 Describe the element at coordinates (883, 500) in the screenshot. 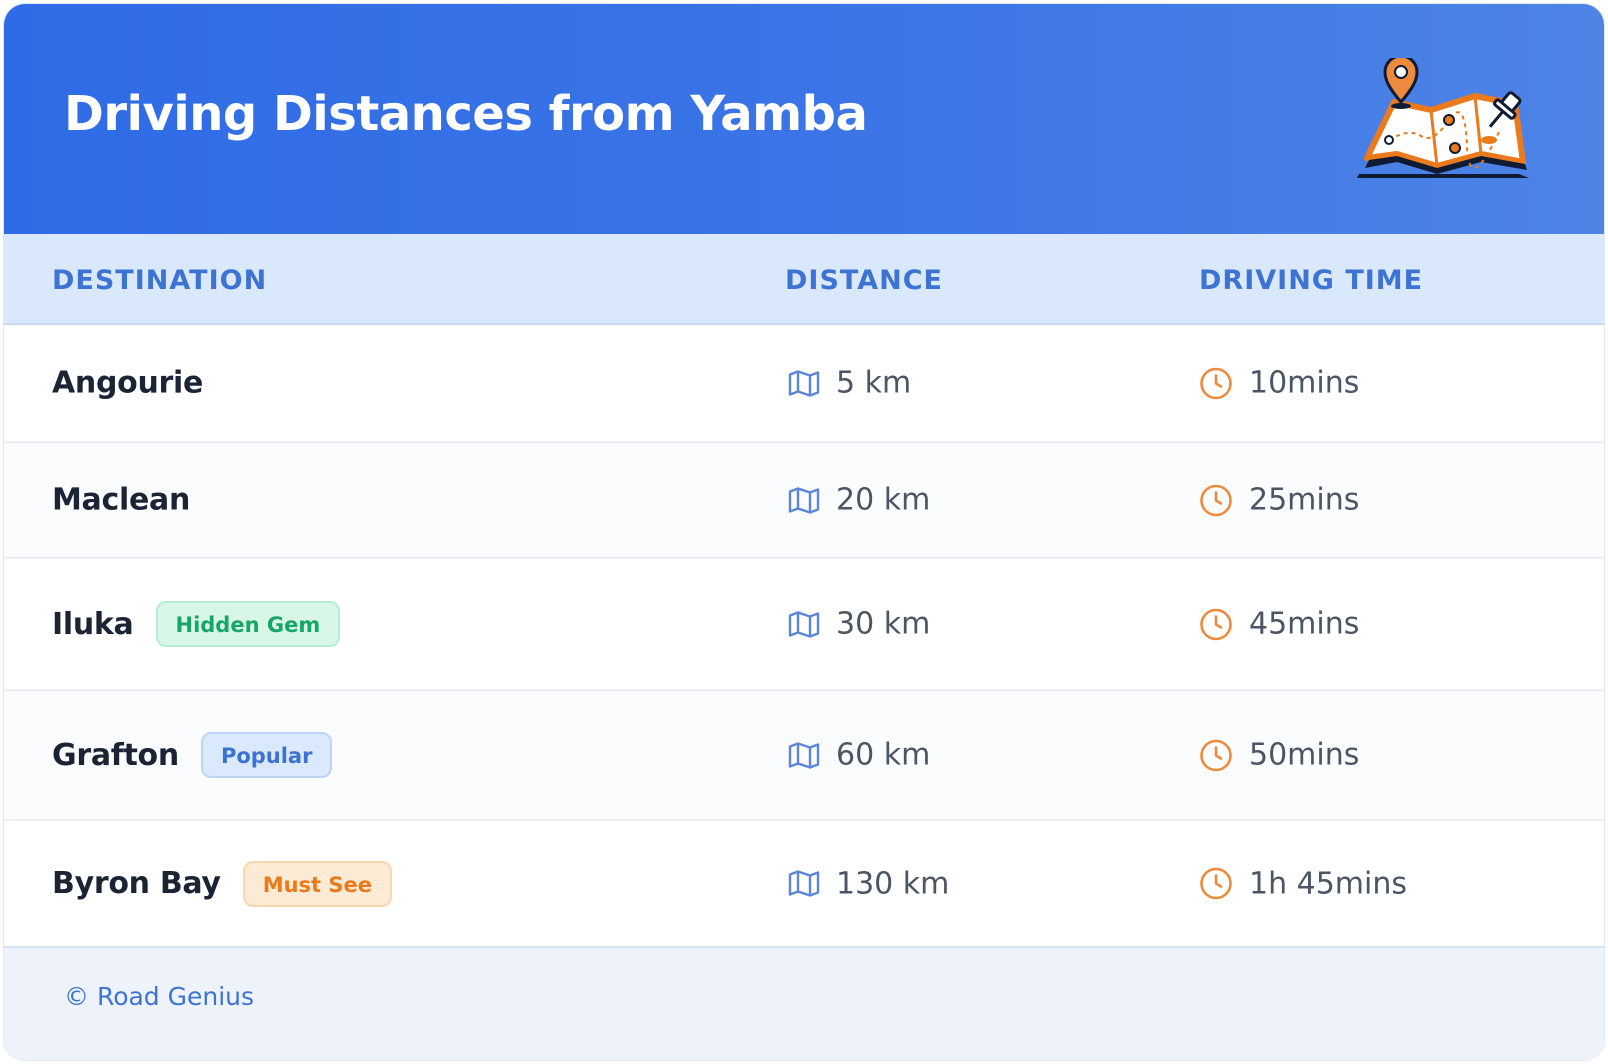

I see `distance-value: 20 km` at that location.